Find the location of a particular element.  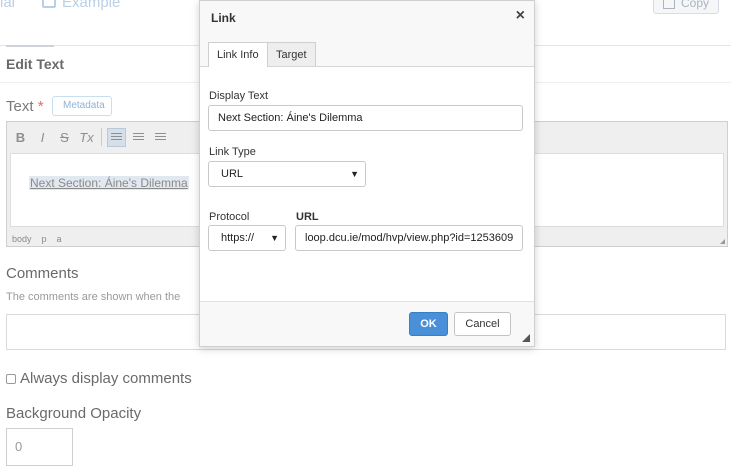

clear-format-button: Tx is located at coordinates (86, 137).